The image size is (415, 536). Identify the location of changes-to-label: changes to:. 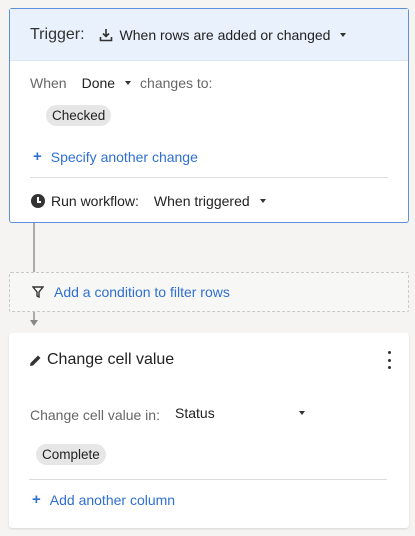
(176, 83).